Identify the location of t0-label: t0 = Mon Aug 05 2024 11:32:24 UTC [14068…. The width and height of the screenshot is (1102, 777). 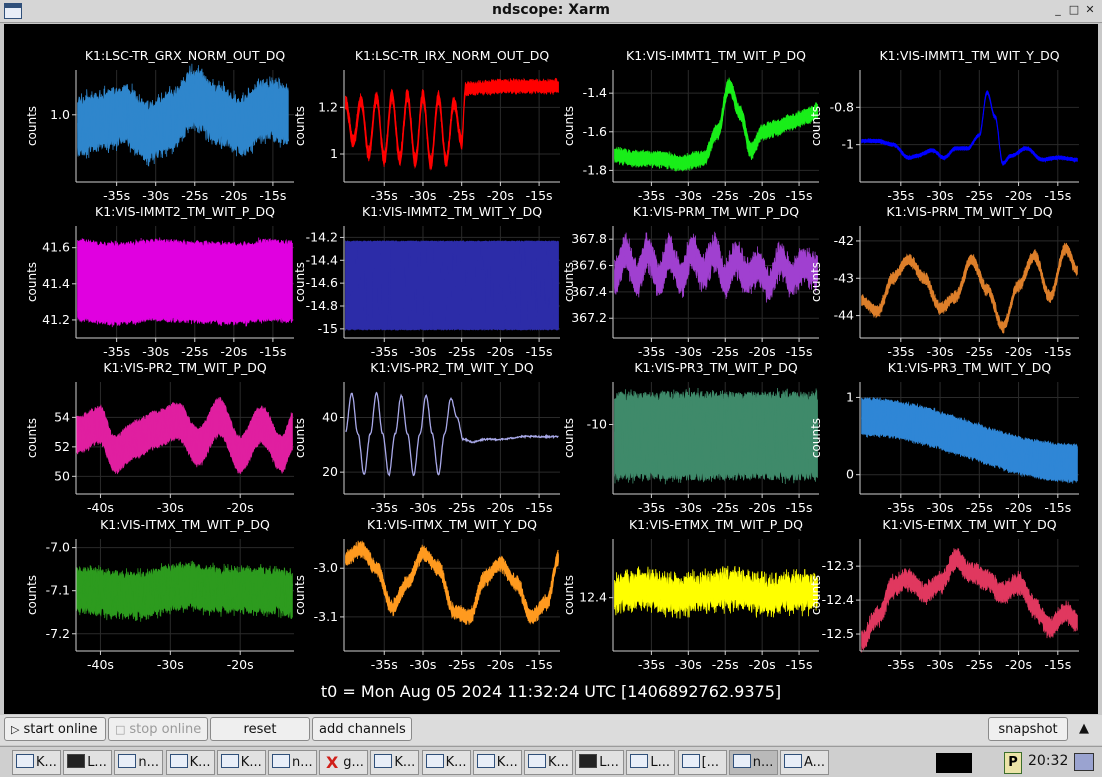
(551, 691).